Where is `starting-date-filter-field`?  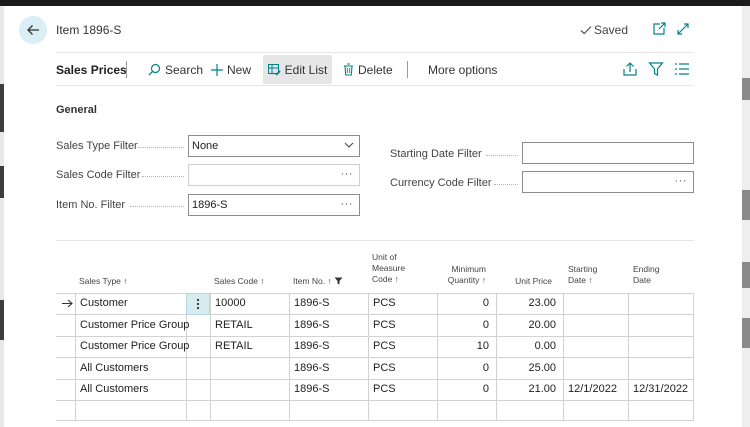 starting-date-filter-field is located at coordinates (608, 153).